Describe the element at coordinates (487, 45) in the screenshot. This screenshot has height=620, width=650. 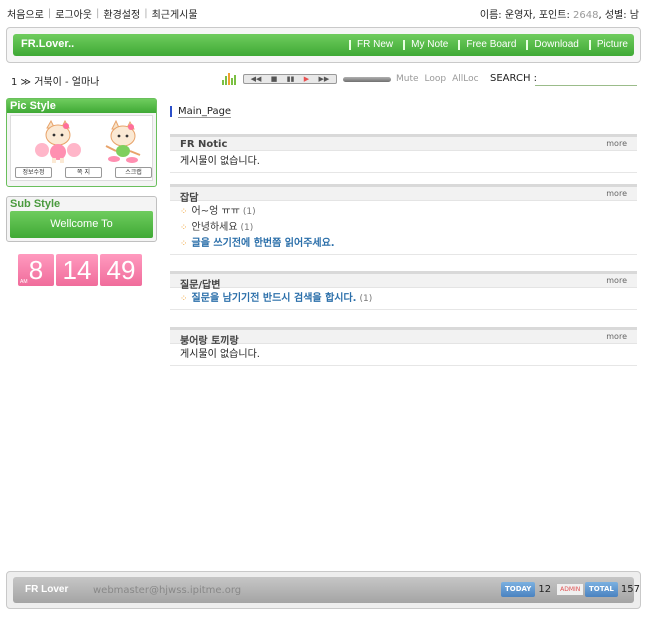
I see `nav-item-free-board: Free Board` at that location.